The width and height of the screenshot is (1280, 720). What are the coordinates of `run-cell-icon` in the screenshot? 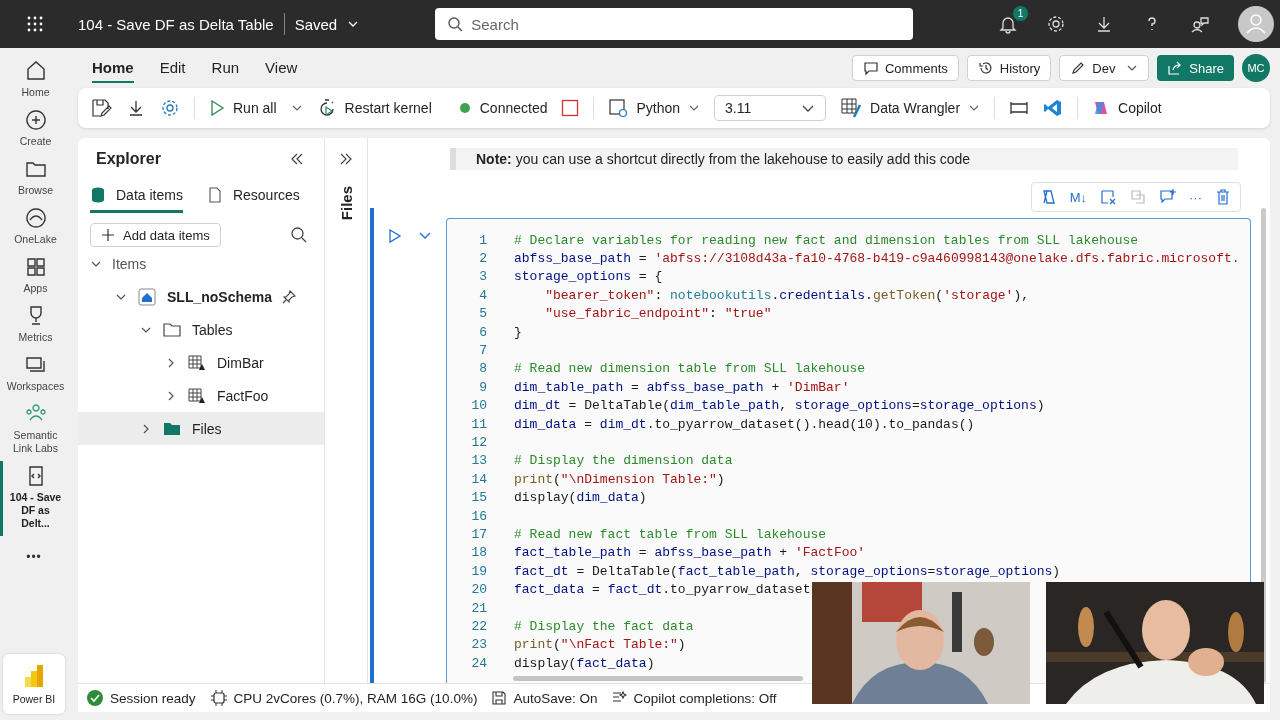 It's located at (395, 236).